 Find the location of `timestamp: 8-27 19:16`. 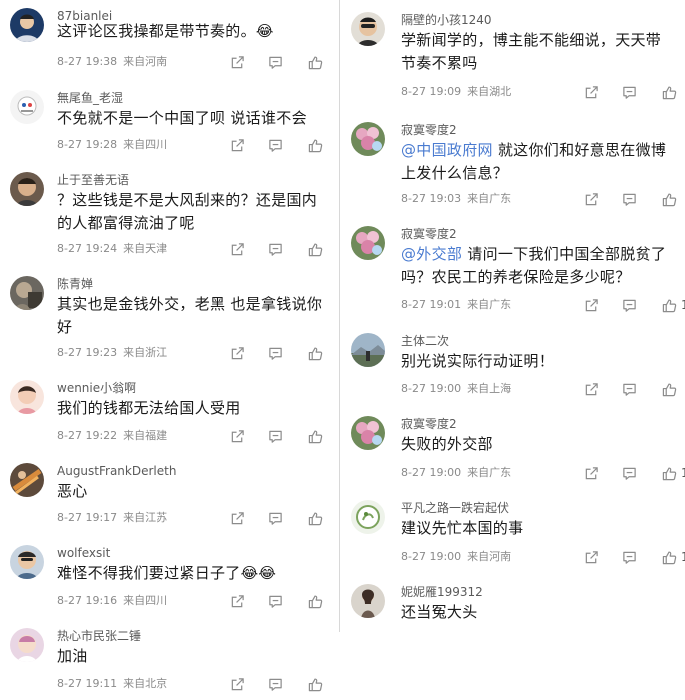

timestamp: 8-27 19:16 is located at coordinates (87, 600).